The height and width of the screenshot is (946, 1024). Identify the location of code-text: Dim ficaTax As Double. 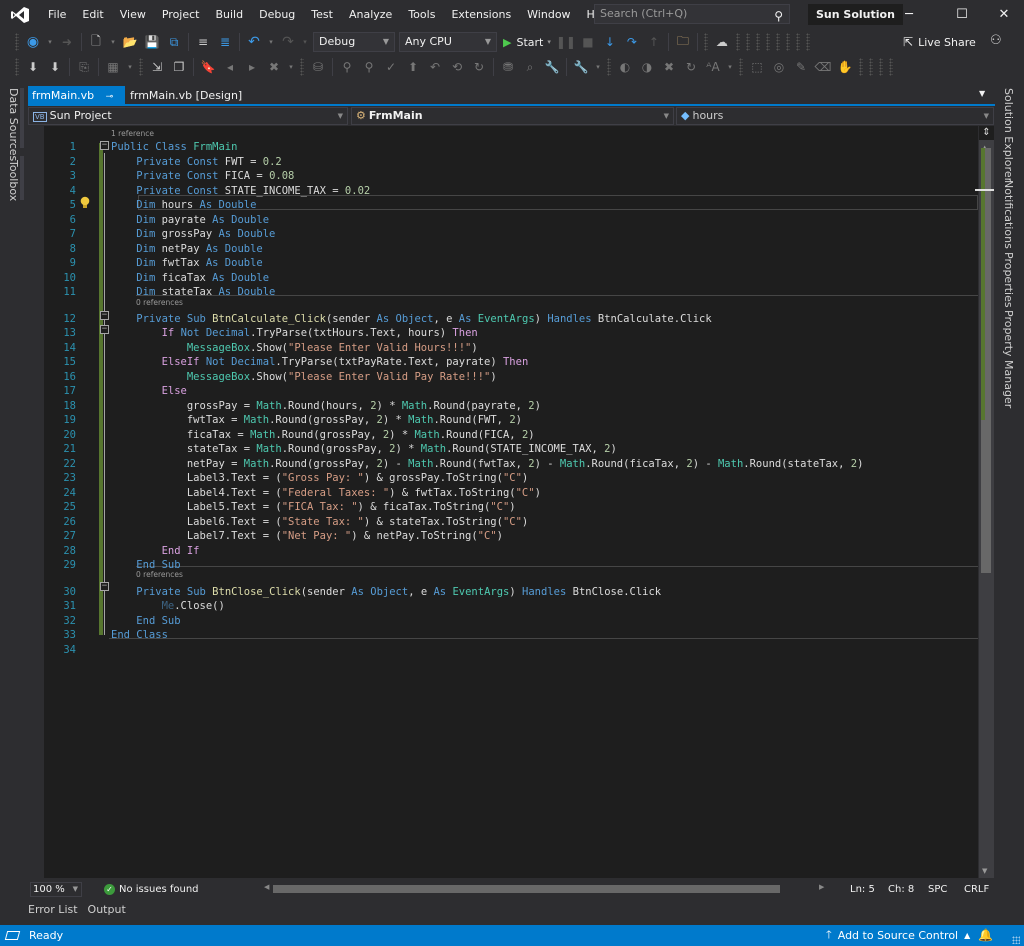
(190, 278).